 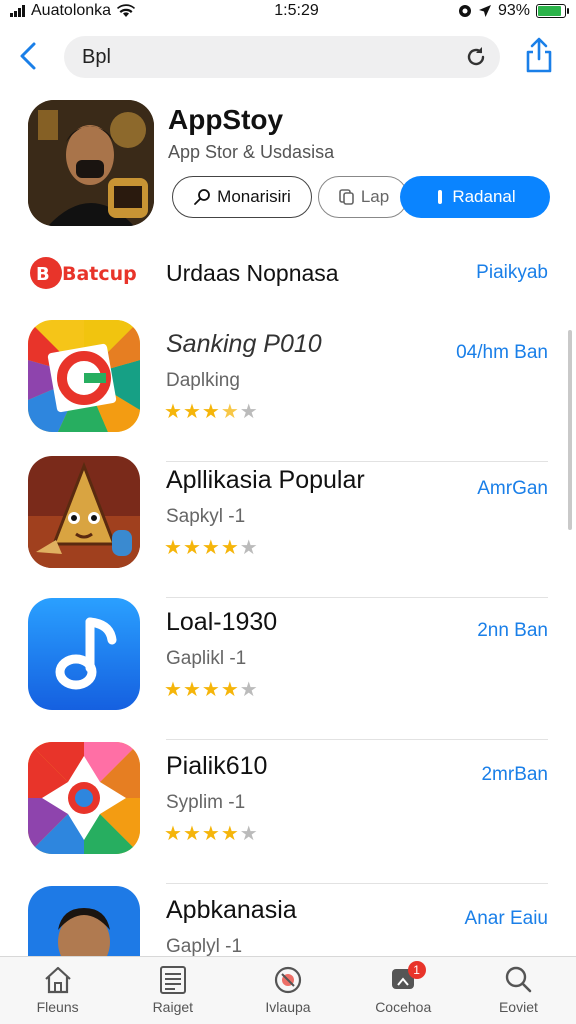 I want to click on chip-monarisiri: Monarisiri, so click(x=242, y=197).